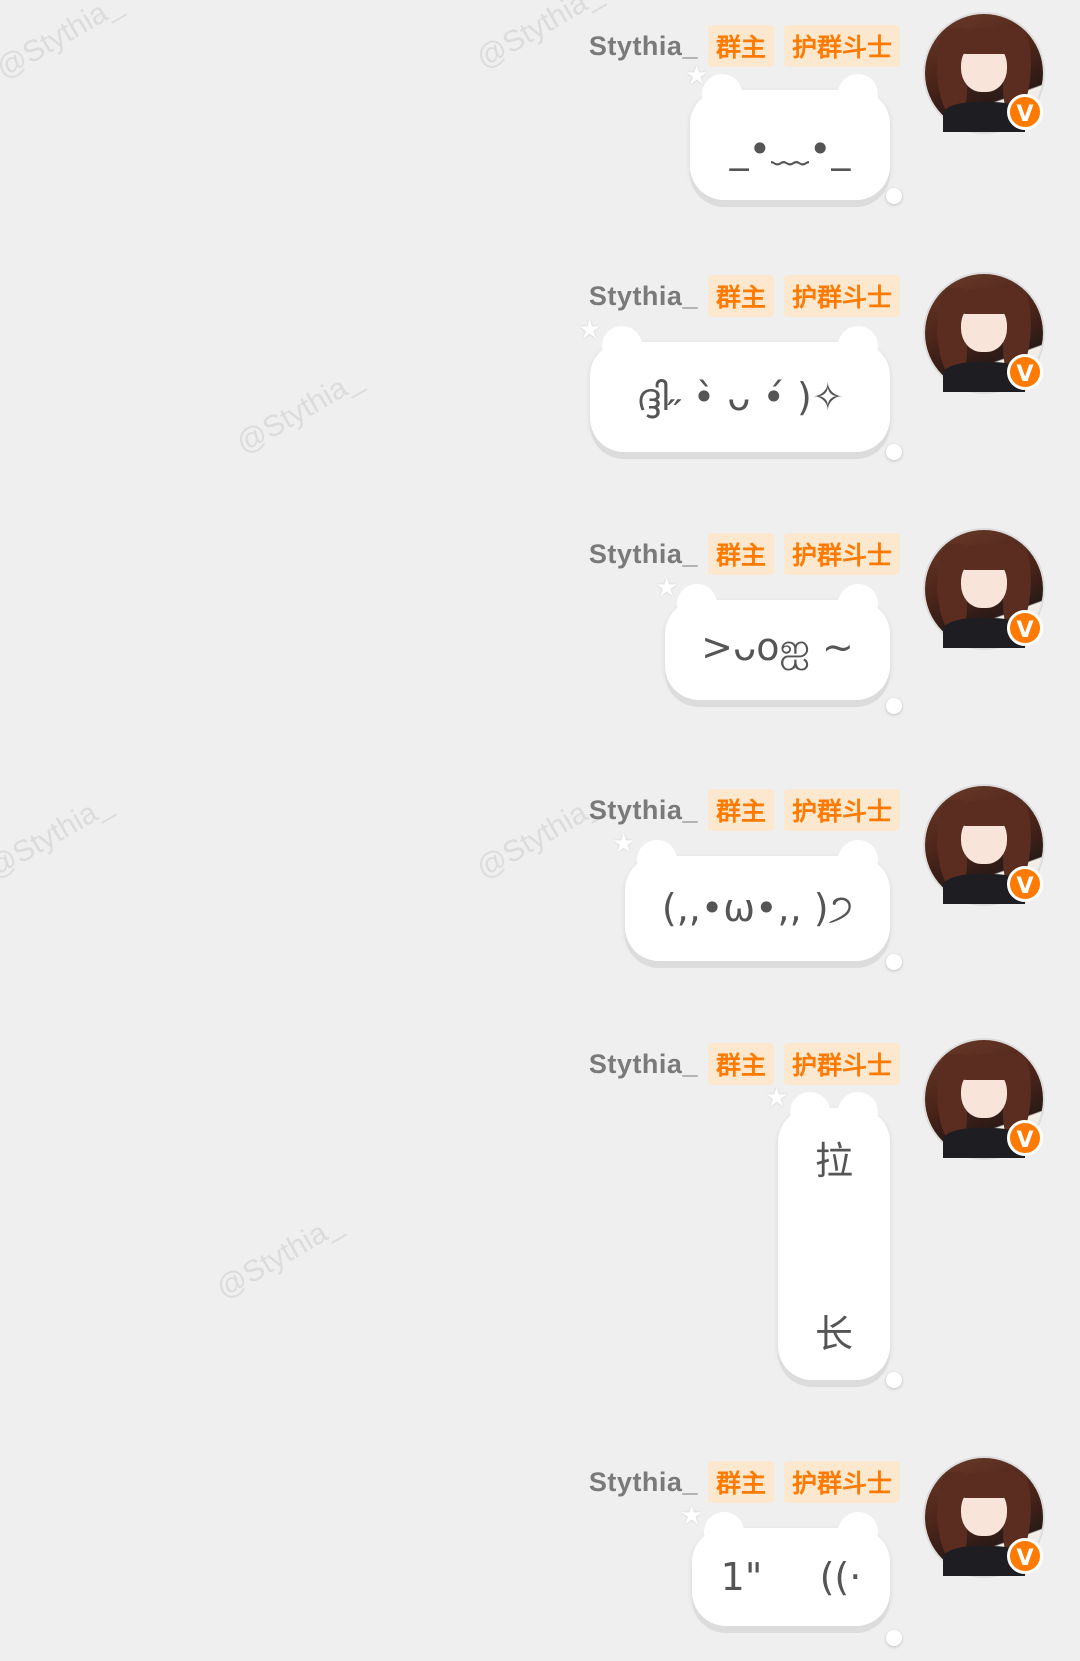 This screenshot has height=1661, width=1080. I want to click on message-text: (,,•ω•,, )੭, so click(757, 908).